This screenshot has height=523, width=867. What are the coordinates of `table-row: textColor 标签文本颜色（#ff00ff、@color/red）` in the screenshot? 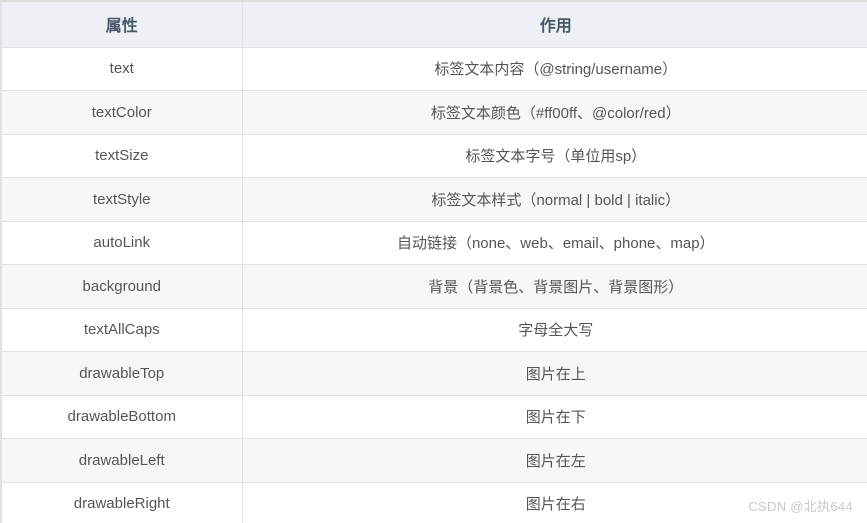 It's located at (434, 112).